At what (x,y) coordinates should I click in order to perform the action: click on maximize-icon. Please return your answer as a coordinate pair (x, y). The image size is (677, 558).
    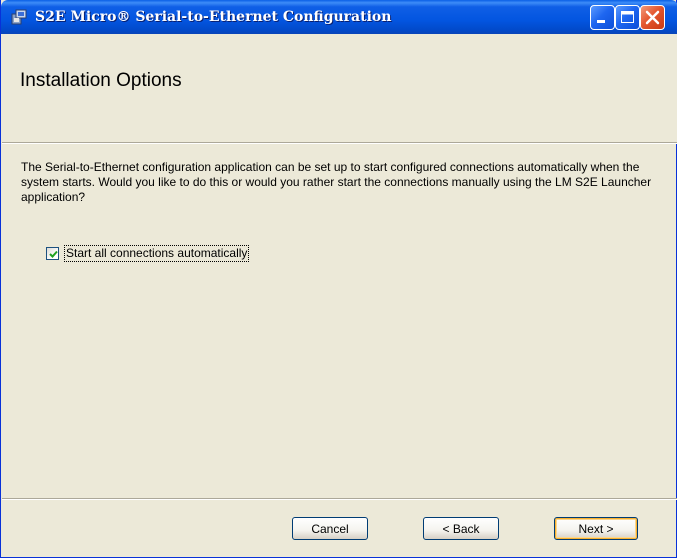
    Looking at the image, I should click on (627, 17).